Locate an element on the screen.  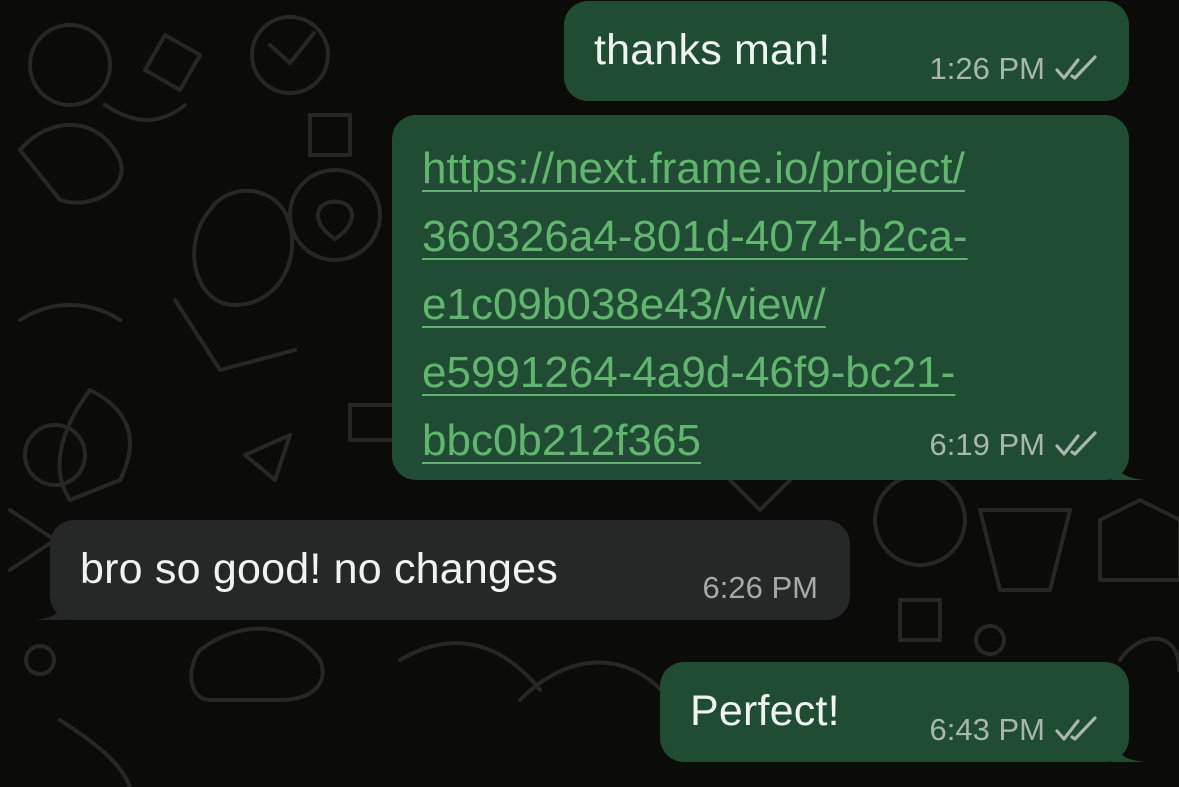
message-incoming-1: bro so good! no changes 6:26 PM is located at coordinates (442, 570).